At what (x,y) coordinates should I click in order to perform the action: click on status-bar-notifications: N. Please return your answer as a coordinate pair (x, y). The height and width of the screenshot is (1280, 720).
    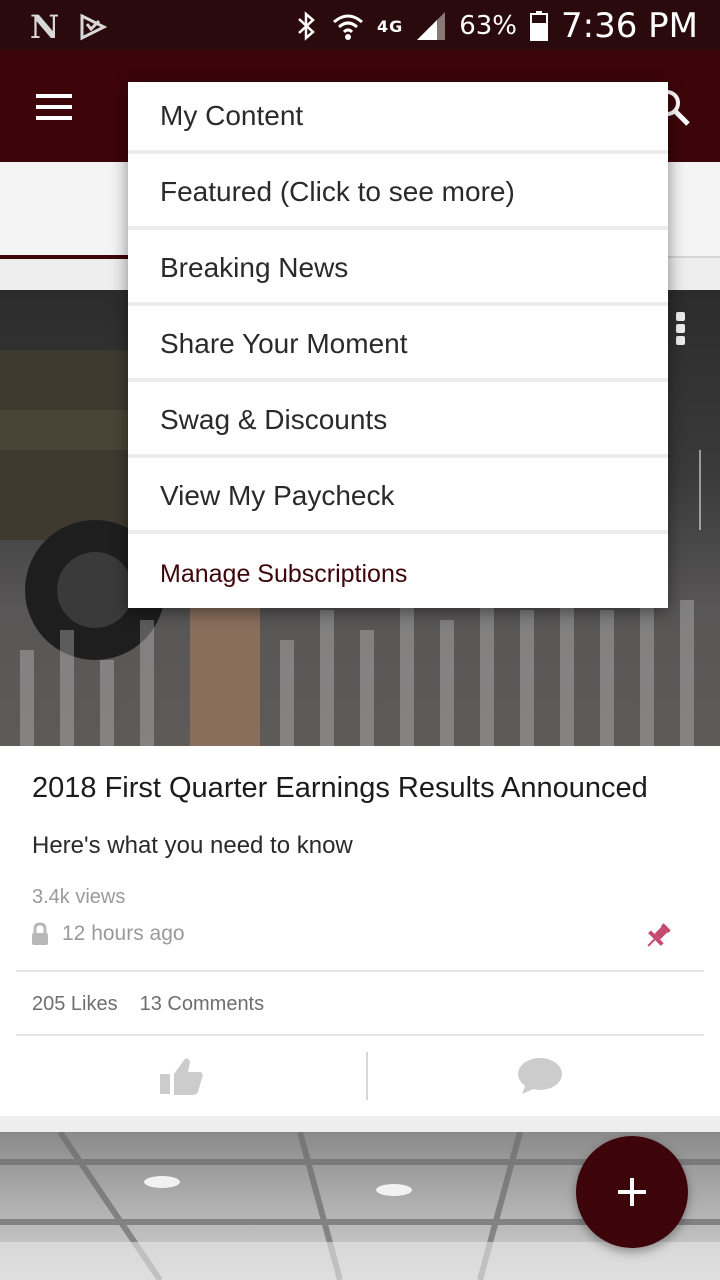
    Looking at the image, I should click on (69, 27).